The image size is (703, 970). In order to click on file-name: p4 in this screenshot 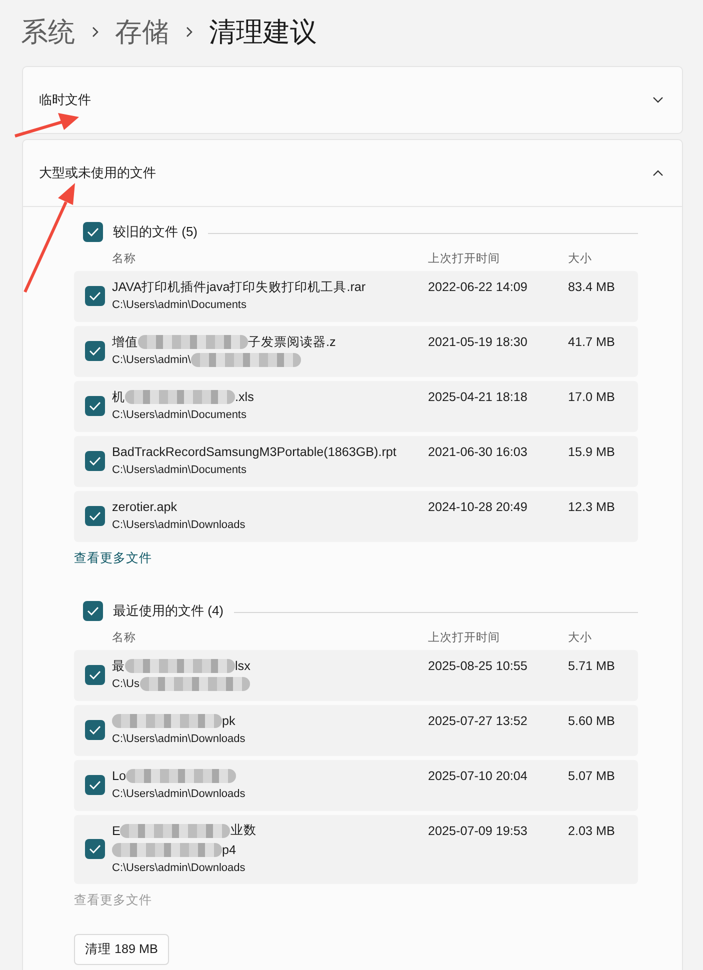, I will do `click(229, 849)`.